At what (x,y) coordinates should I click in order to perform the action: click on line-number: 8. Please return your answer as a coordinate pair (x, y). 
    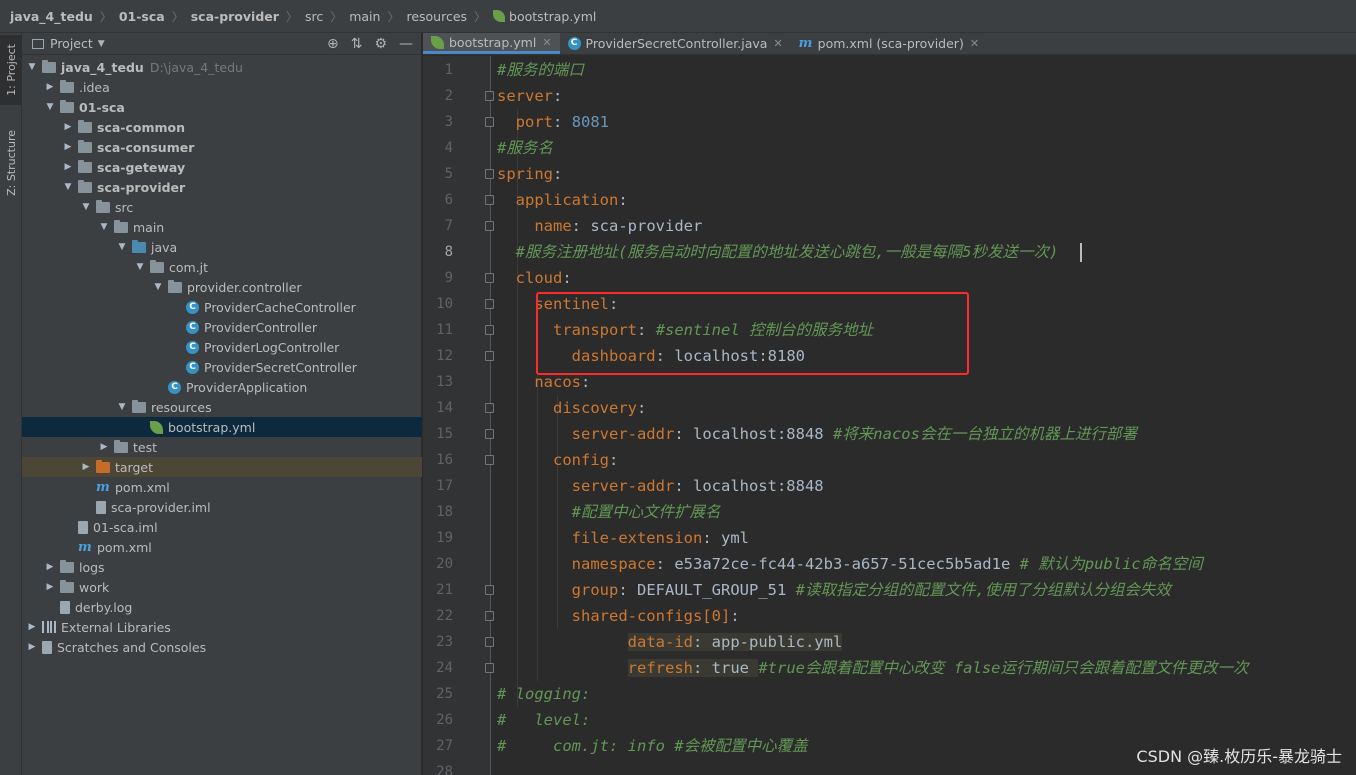
    Looking at the image, I should click on (448, 252).